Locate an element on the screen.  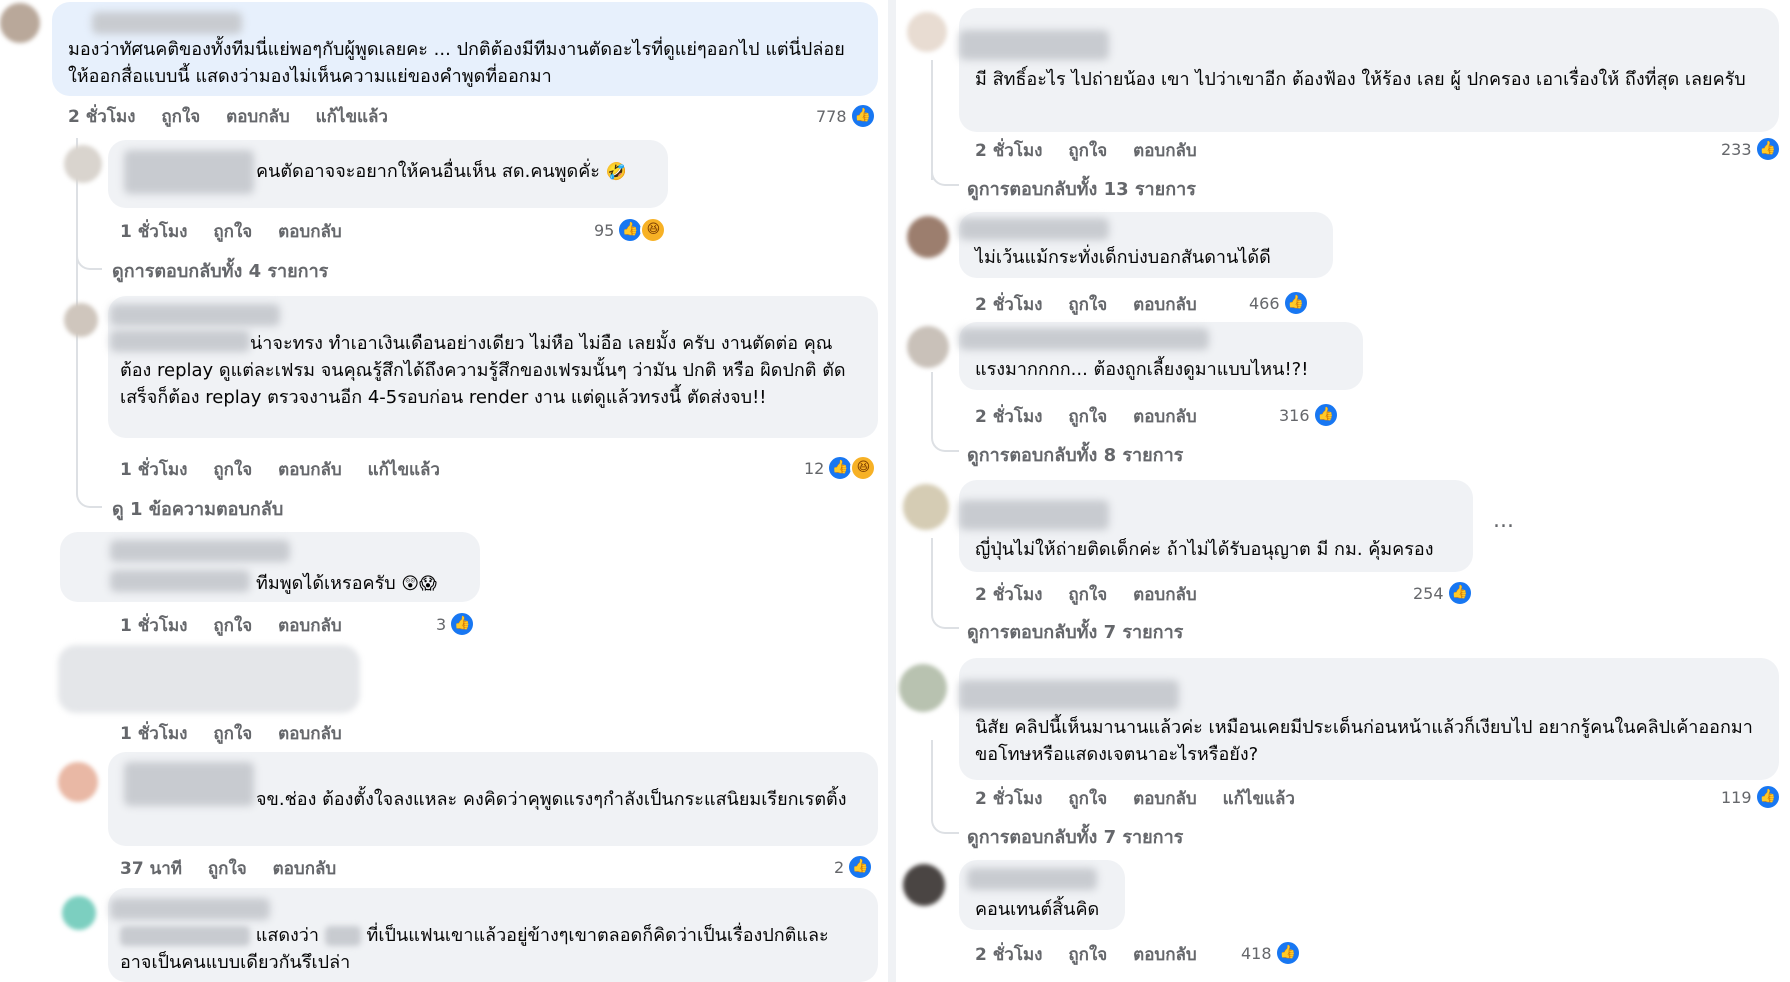
comment-text: คอนเทนต์สิ้นคิด is located at coordinates (1037, 909).